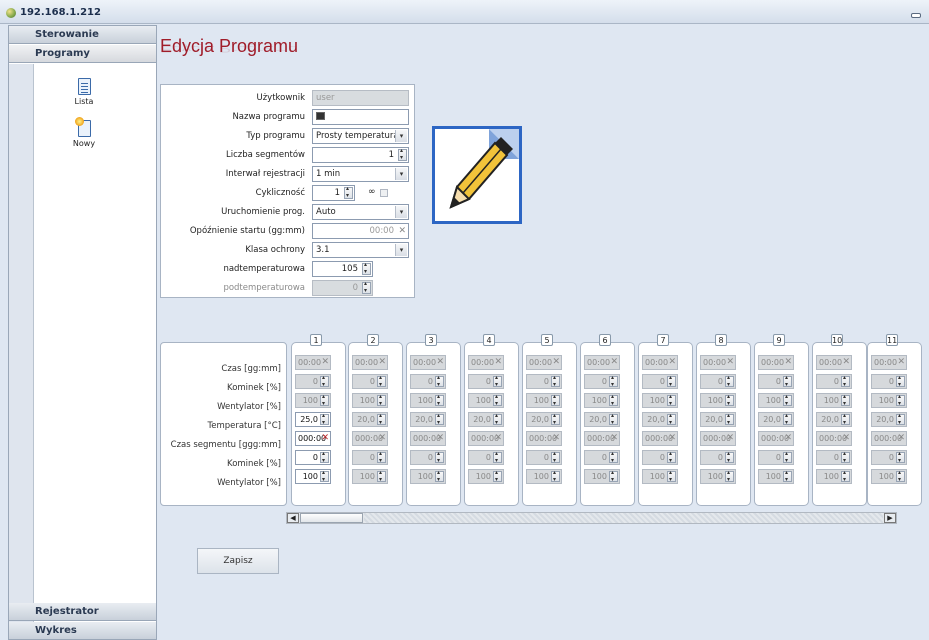  I want to click on user-value: user, so click(325, 98).